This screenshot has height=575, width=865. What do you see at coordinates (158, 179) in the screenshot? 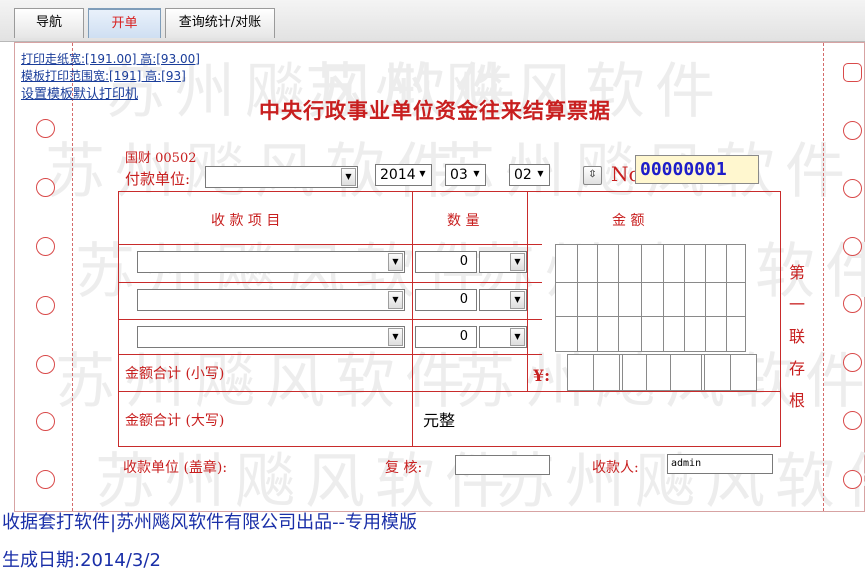
I see `payer-label: 付款单位:` at bounding box center [158, 179].